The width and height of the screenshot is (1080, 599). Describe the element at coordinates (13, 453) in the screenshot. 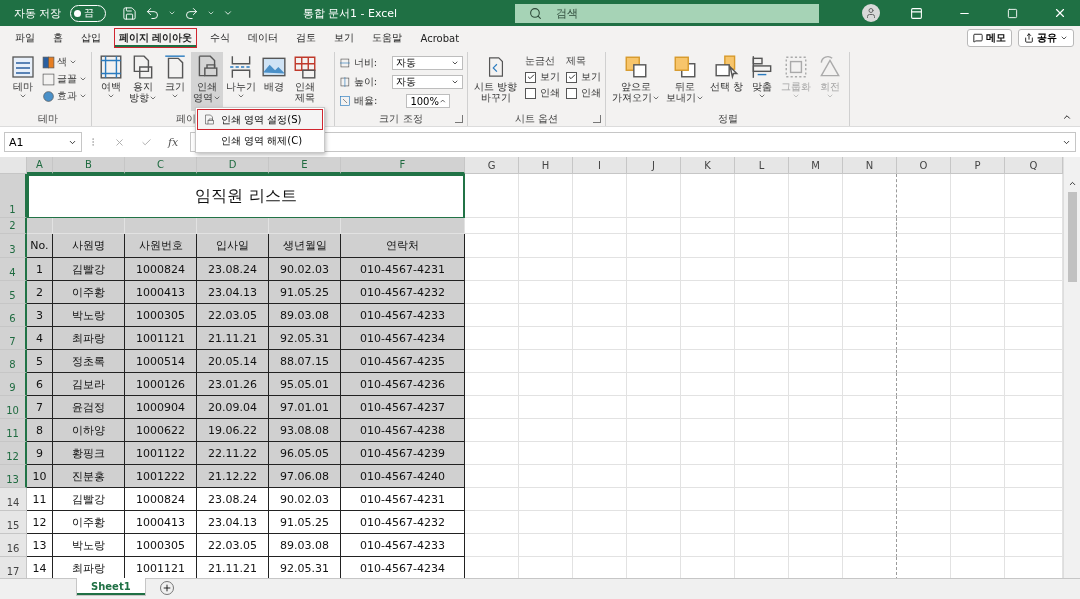

I see `row-header: 12` at that location.